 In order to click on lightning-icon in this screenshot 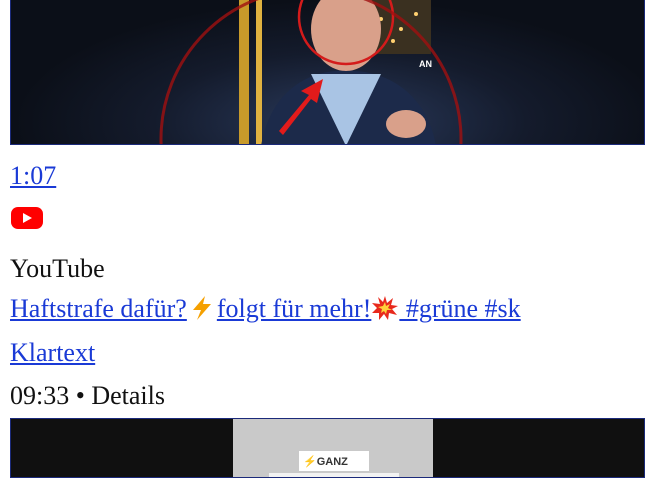, I will do `click(201, 308)`.